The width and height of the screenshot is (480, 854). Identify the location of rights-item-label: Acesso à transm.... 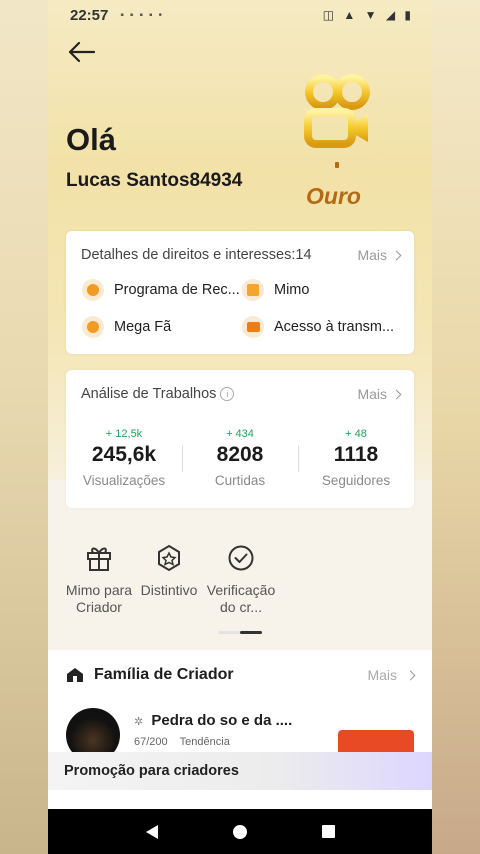
(334, 327).